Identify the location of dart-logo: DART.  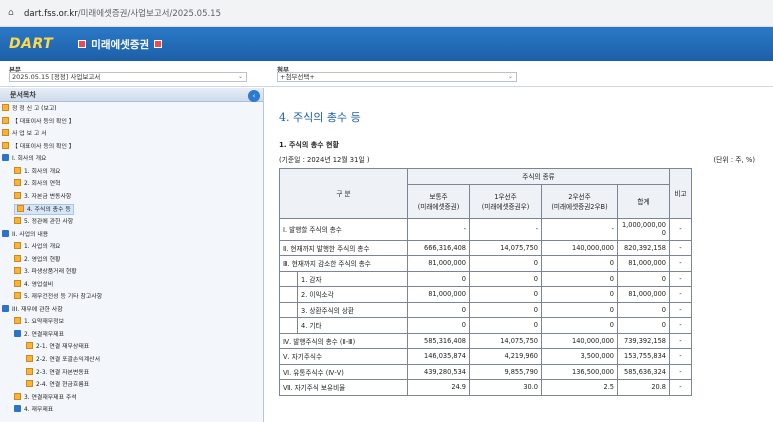
(31, 44).